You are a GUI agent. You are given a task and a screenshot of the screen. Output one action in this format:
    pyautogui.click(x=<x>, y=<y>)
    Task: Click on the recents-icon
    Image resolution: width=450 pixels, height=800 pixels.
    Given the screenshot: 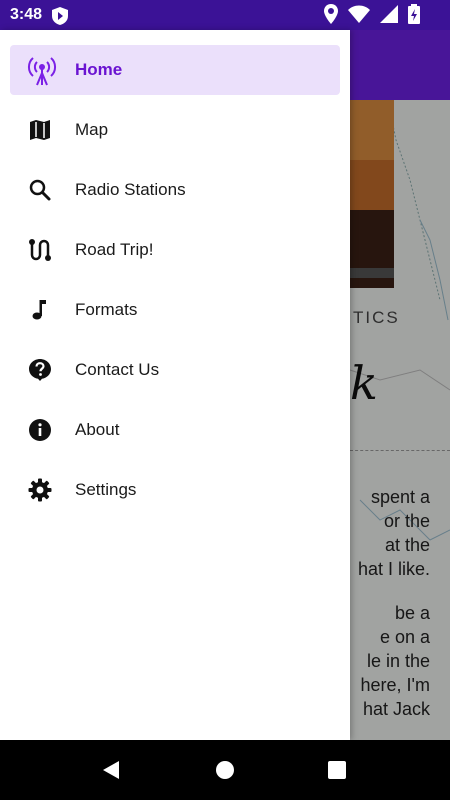 What is the action you would take?
    pyautogui.click(x=337, y=770)
    